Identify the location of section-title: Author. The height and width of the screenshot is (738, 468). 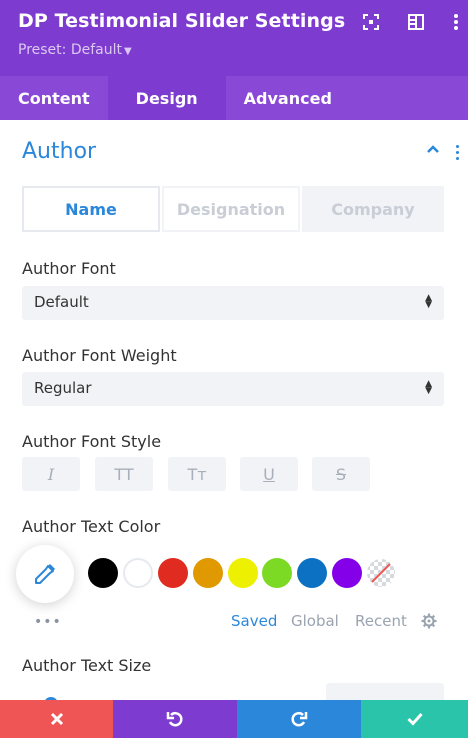
(59, 151).